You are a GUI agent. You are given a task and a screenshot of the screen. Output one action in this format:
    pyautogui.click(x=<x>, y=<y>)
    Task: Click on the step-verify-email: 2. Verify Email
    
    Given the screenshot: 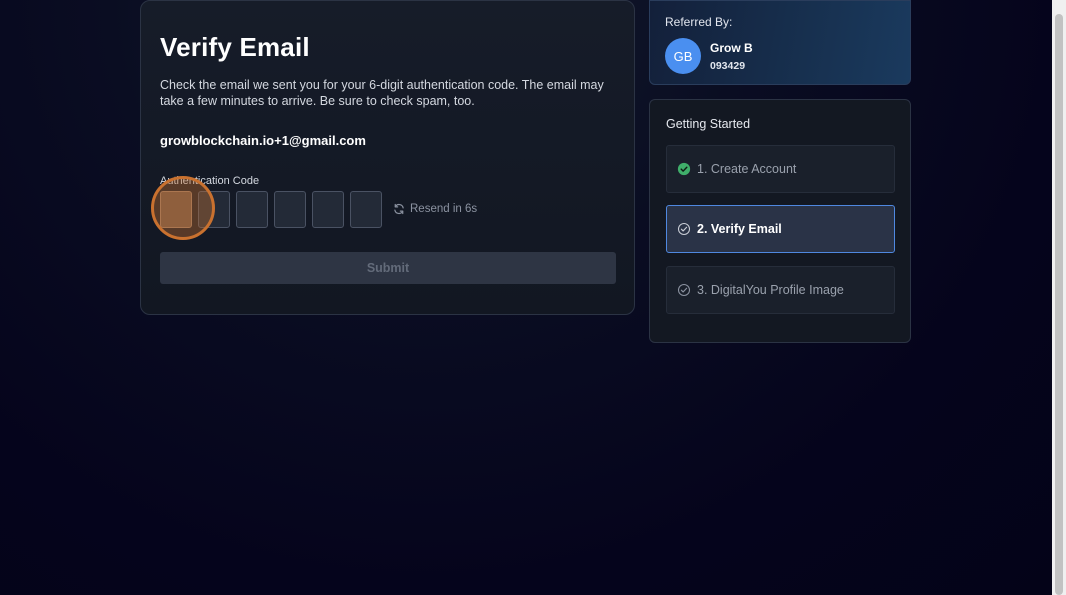 What is the action you would take?
    pyautogui.click(x=780, y=229)
    